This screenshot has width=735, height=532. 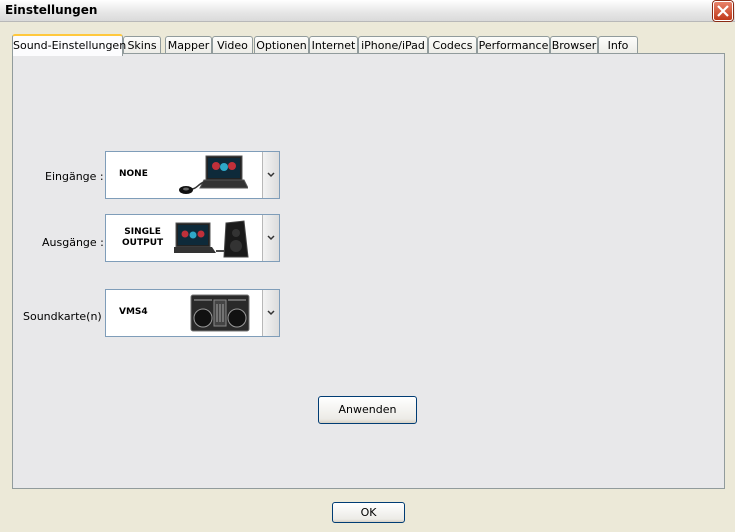 What do you see at coordinates (143, 243) in the screenshot?
I see `outputs-value-line2: OUTPUT` at bounding box center [143, 243].